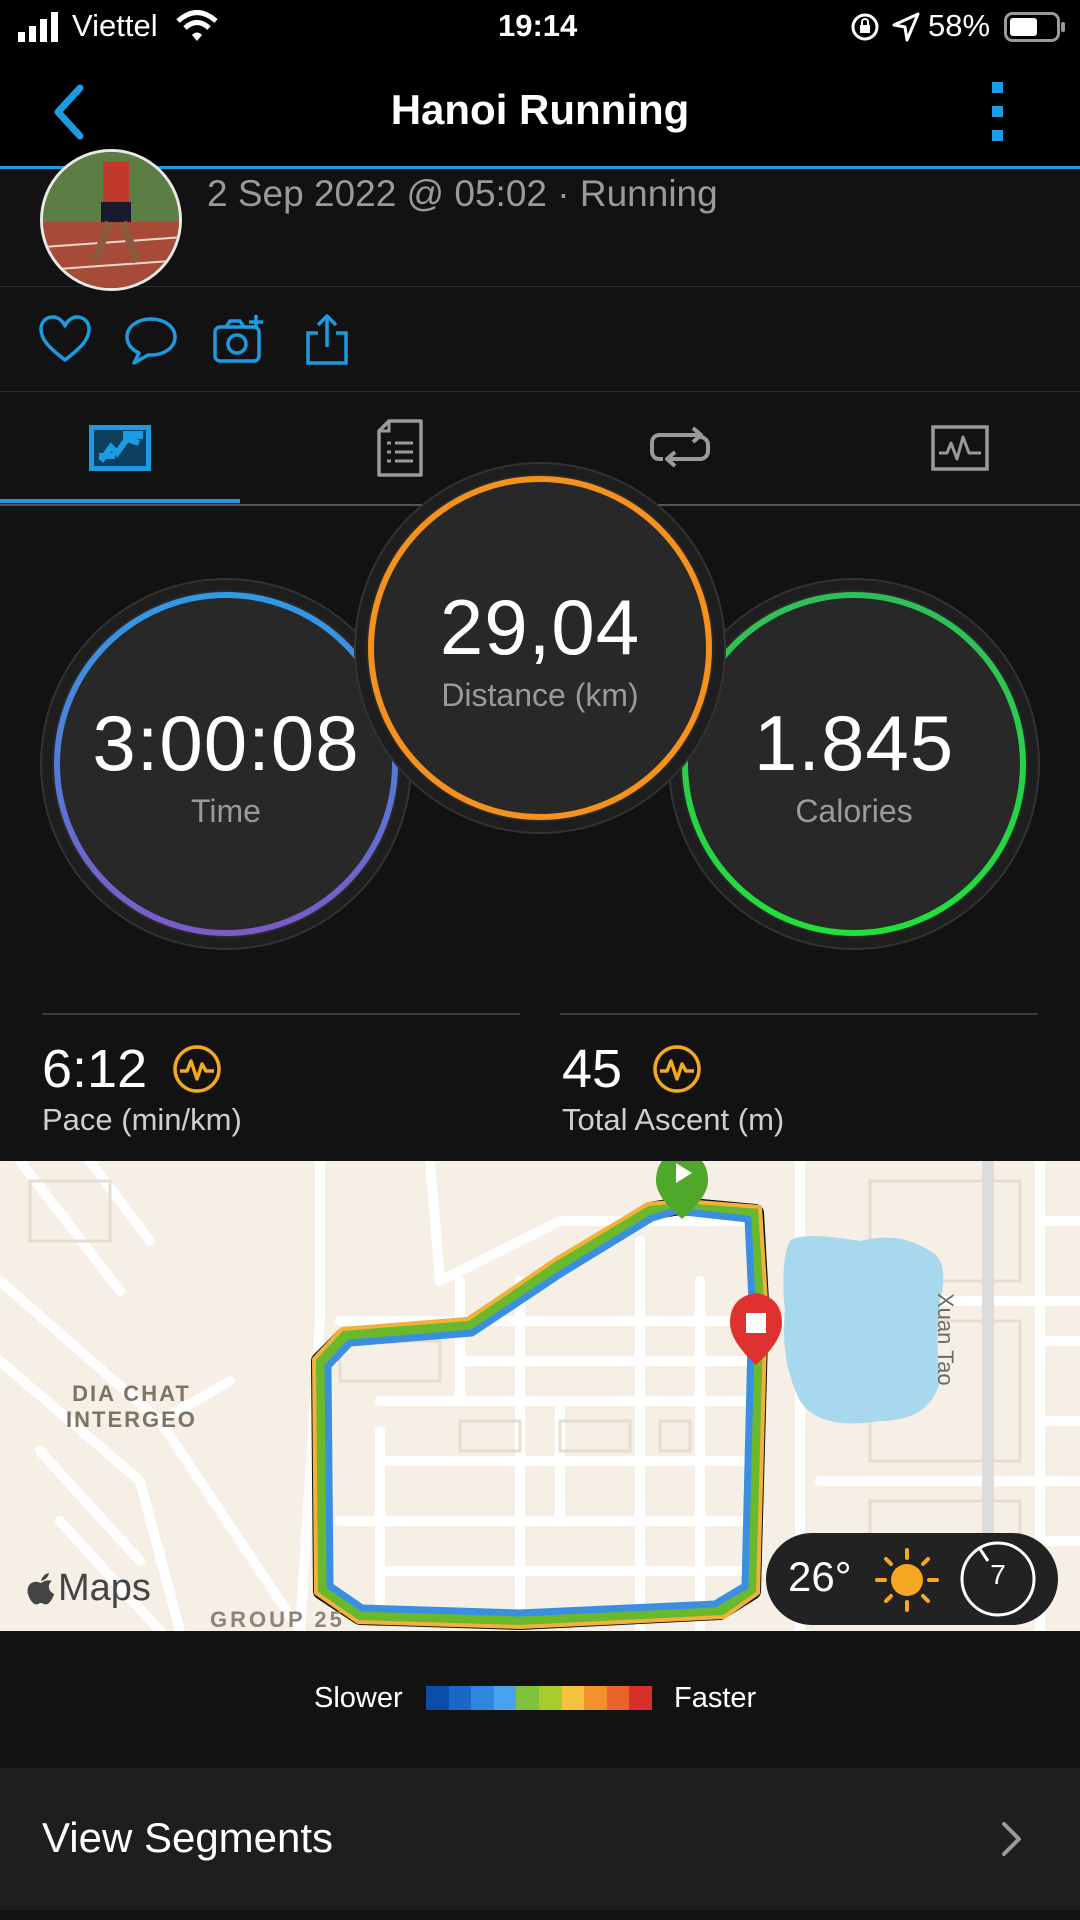 The width and height of the screenshot is (1080, 1920). I want to click on stats-card-icon, so click(120, 448).